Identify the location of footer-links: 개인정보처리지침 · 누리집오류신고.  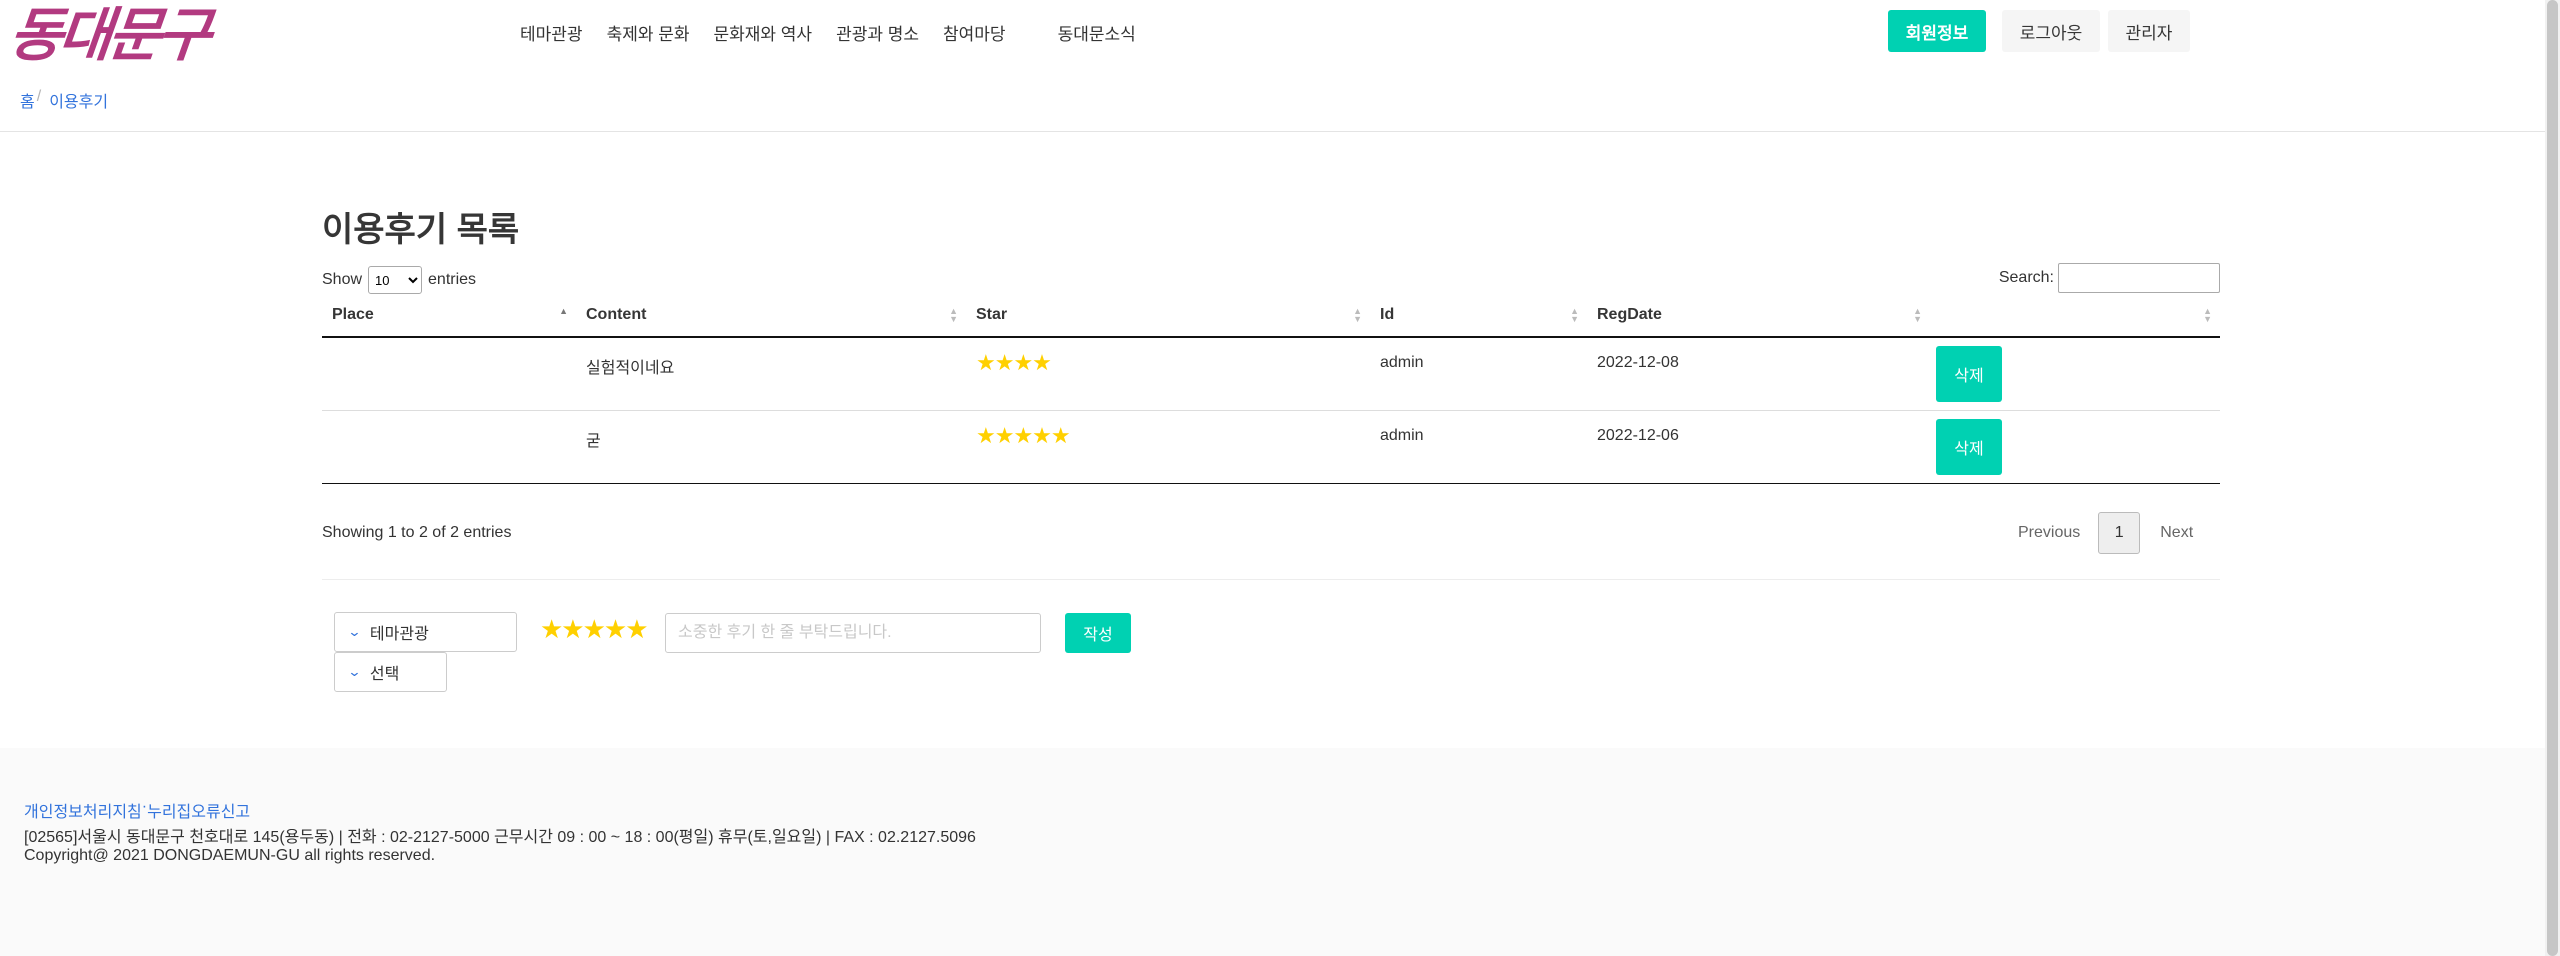
(137, 810).